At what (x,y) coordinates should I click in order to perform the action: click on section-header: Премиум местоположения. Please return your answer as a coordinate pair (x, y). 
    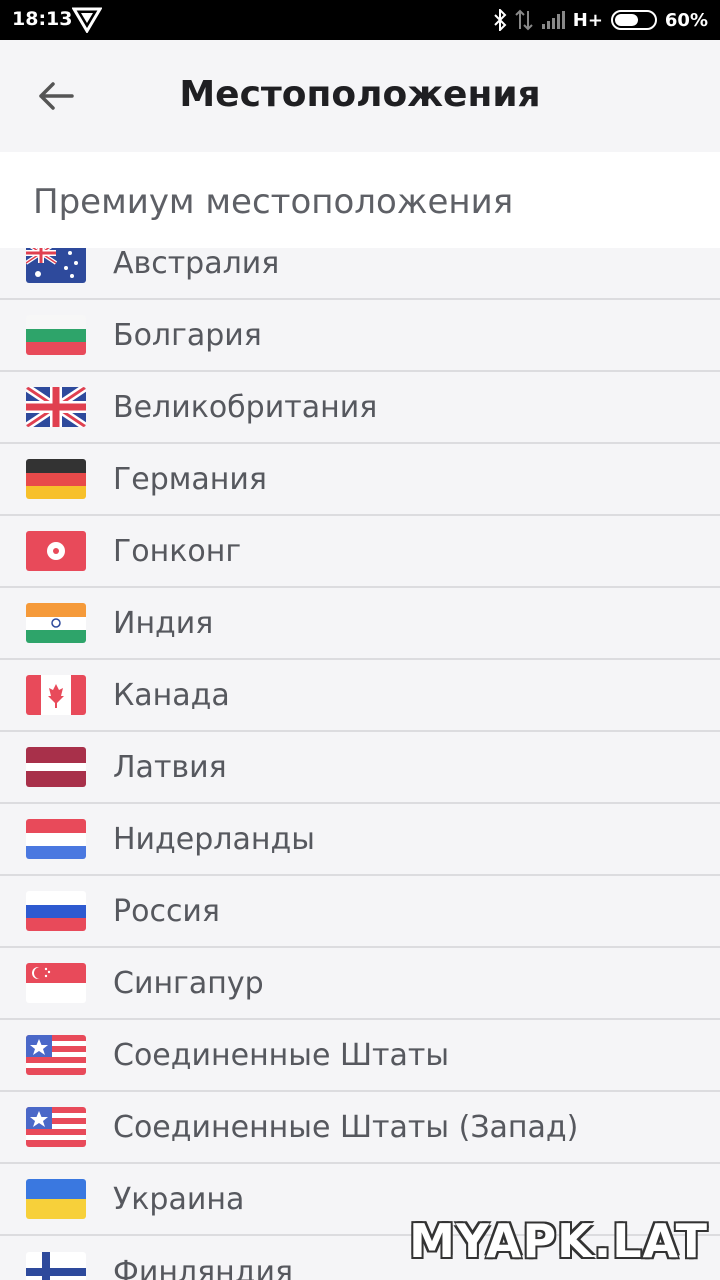
    Looking at the image, I should click on (360, 200).